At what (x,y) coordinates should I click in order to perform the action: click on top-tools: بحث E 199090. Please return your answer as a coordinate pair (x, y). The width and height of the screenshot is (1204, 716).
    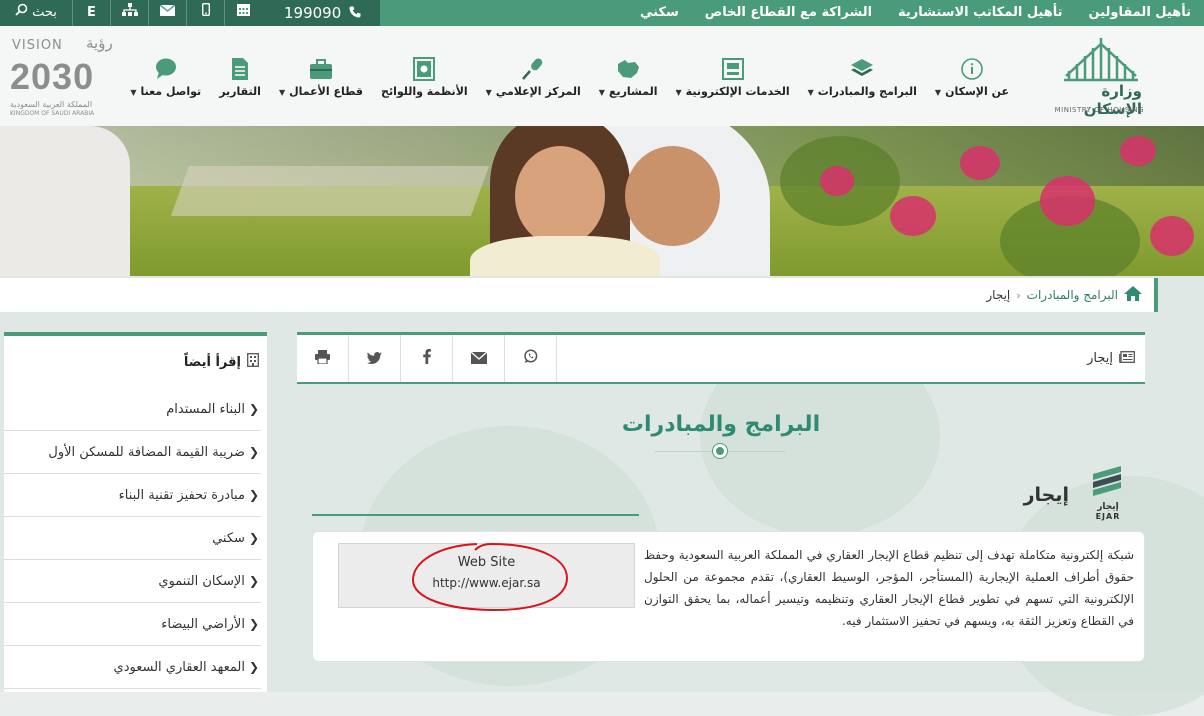
    Looking at the image, I should click on (180, 13).